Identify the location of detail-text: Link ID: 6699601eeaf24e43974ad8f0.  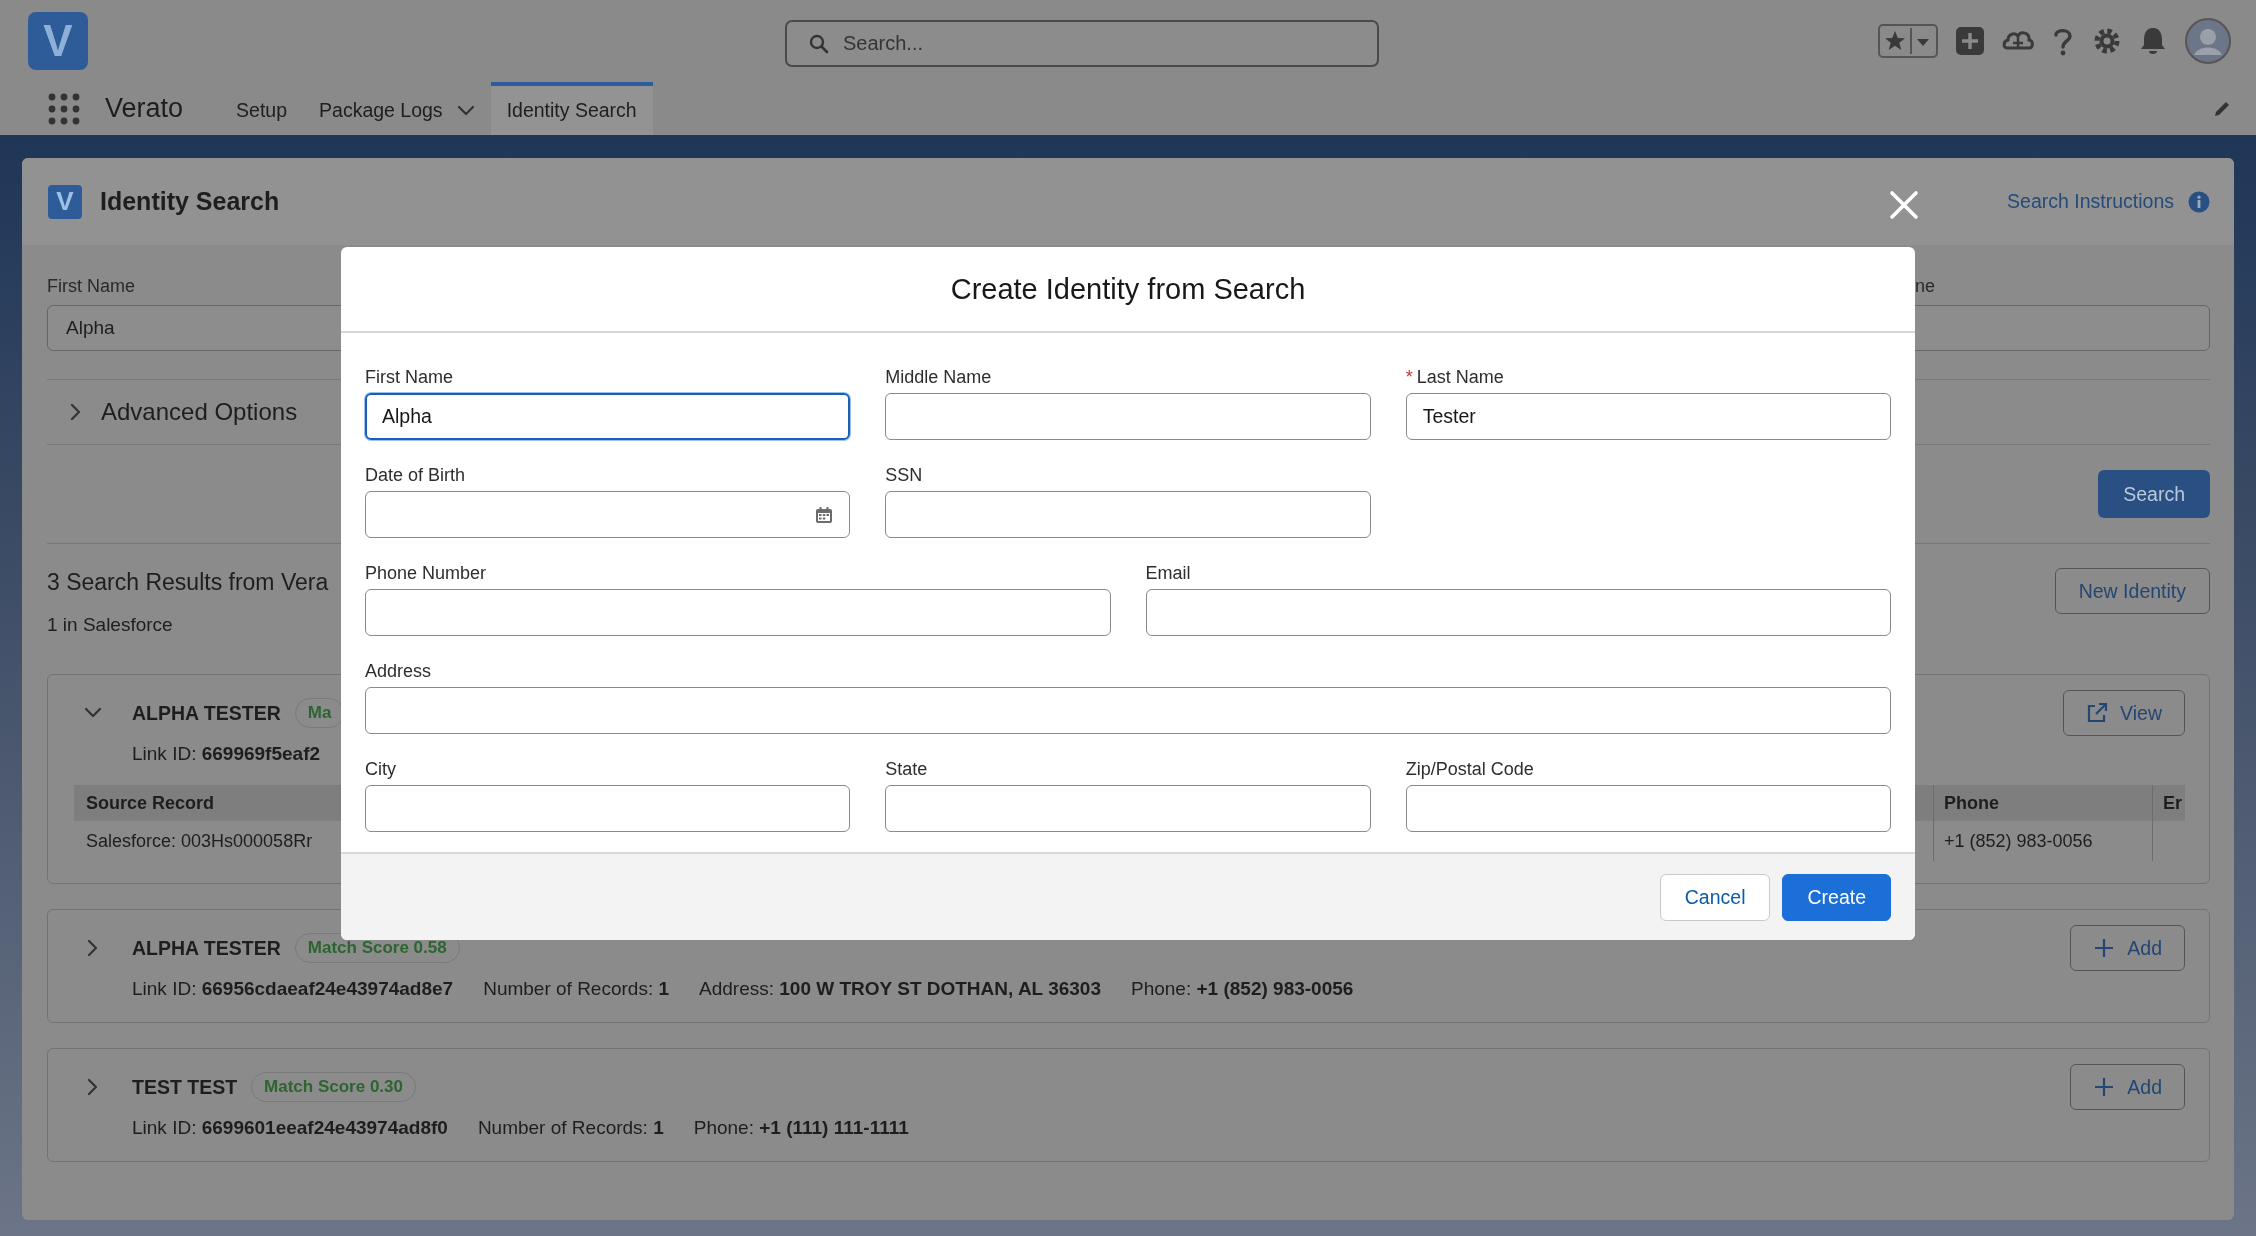
(290, 1128).